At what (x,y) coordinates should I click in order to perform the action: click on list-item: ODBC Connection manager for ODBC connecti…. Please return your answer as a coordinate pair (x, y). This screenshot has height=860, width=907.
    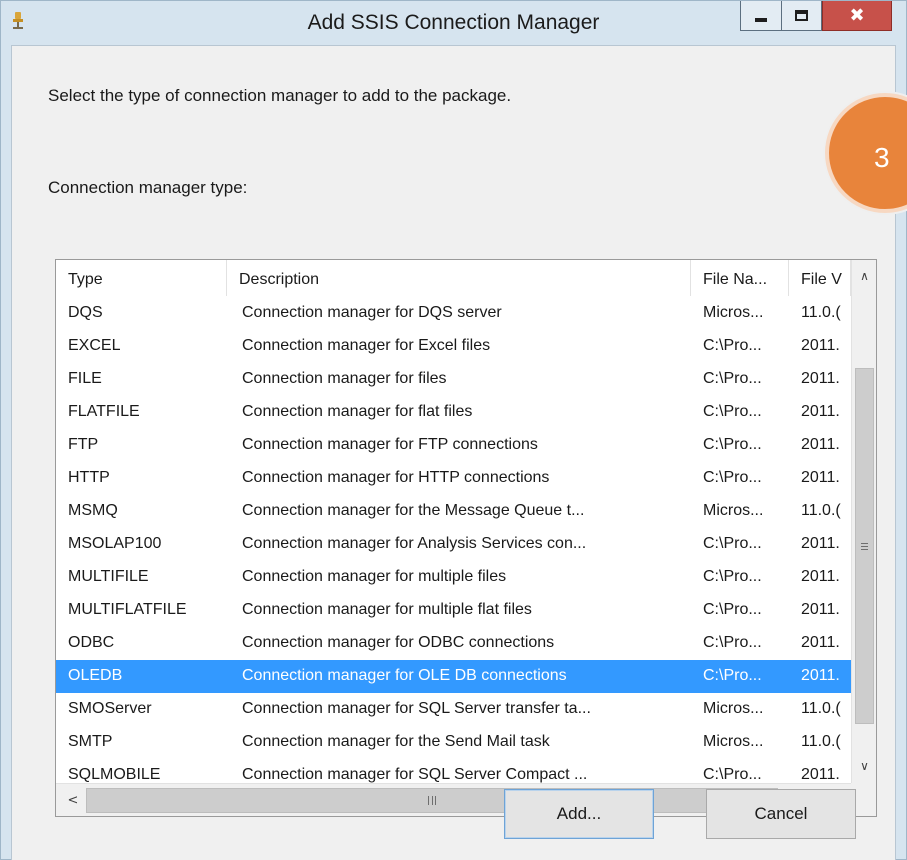
    Looking at the image, I should click on (453, 643).